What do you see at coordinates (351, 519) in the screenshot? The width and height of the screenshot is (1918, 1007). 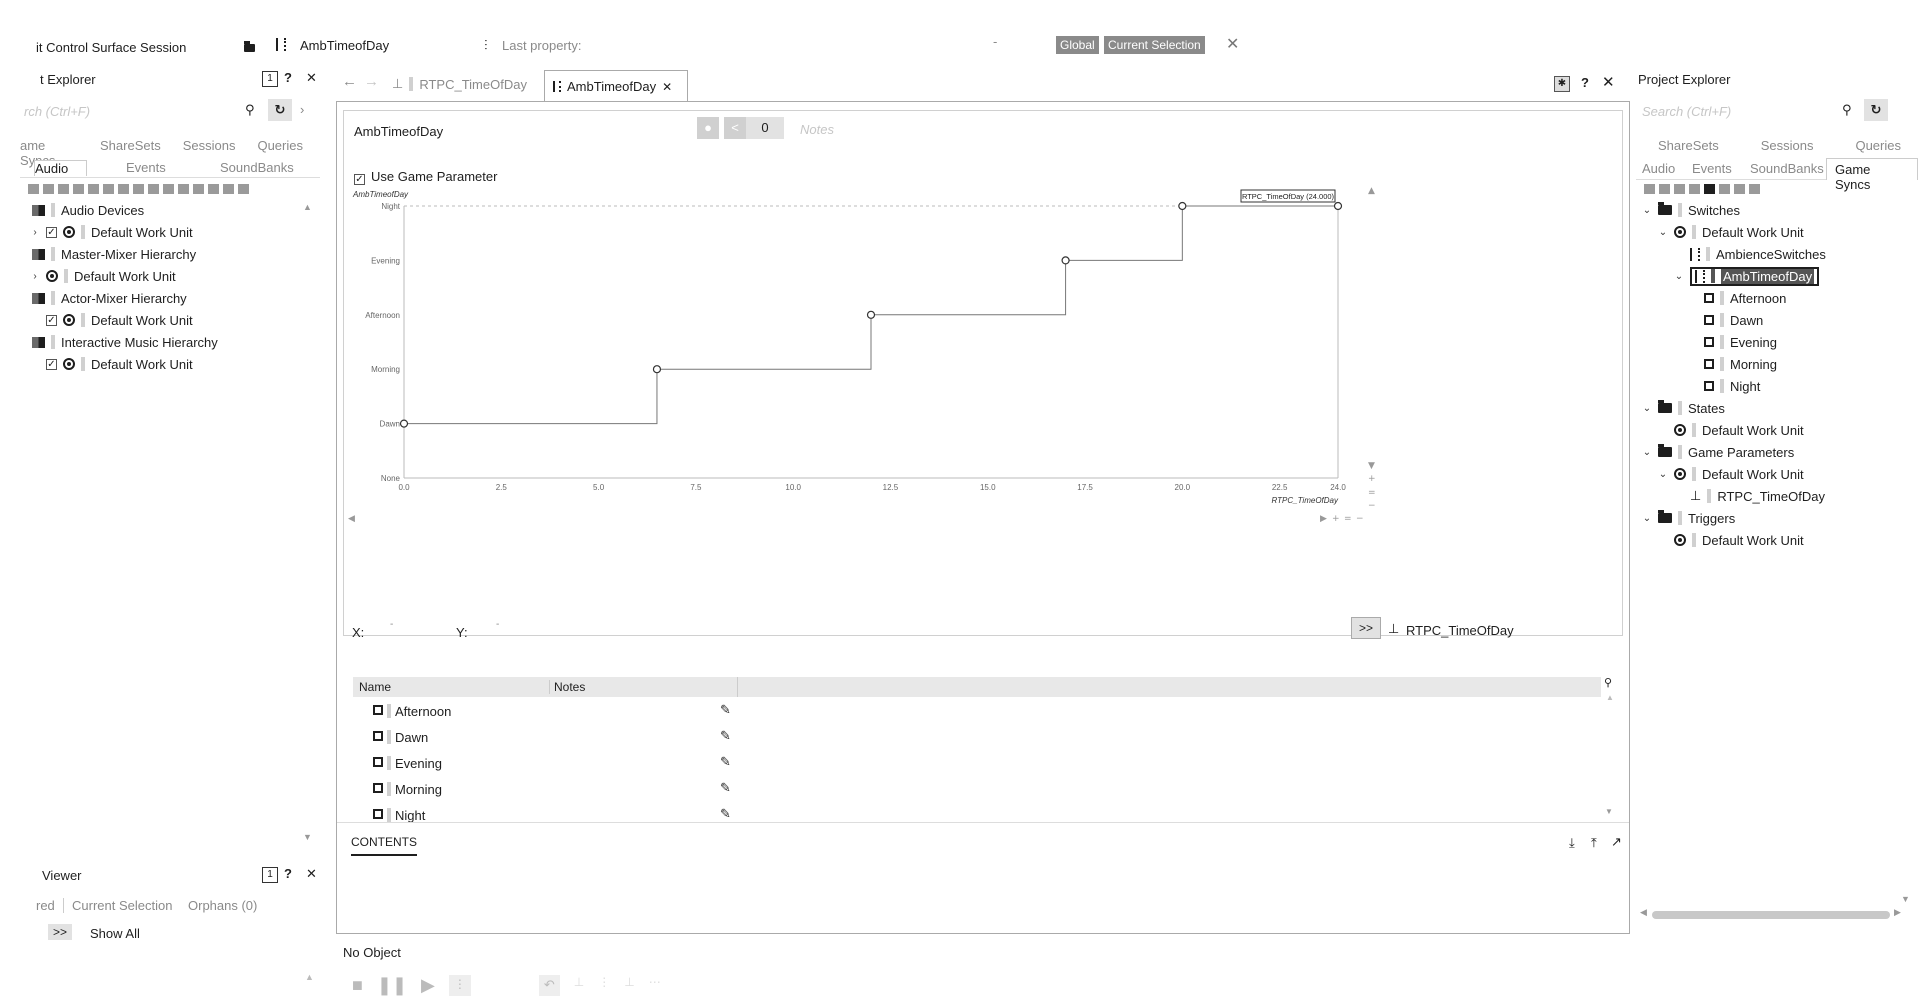 I see `scroll-left-icon: ◀` at bounding box center [351, 519].